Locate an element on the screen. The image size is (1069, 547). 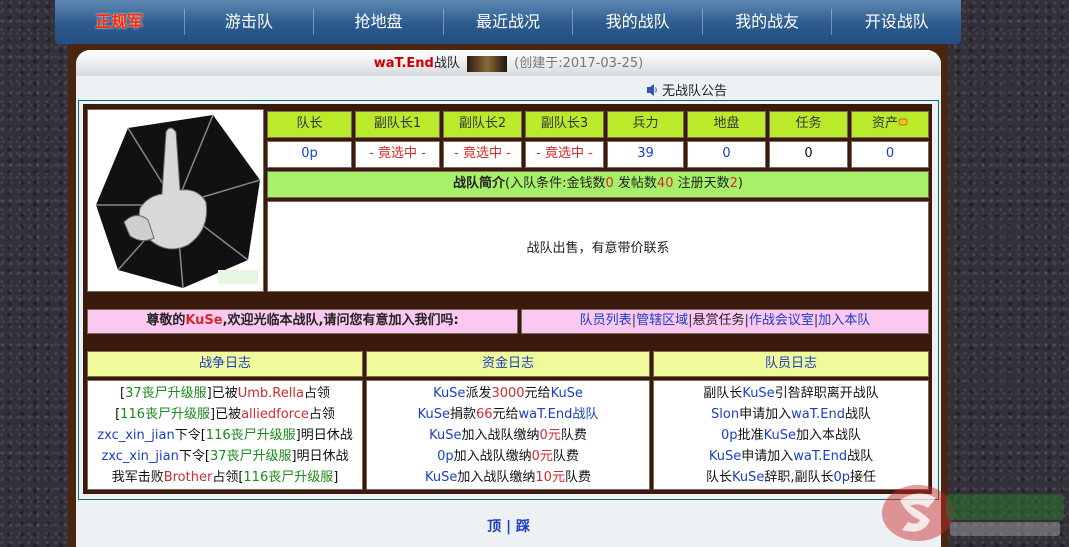
stat-header-assets: 资产 is located at coordinates (890, 124).